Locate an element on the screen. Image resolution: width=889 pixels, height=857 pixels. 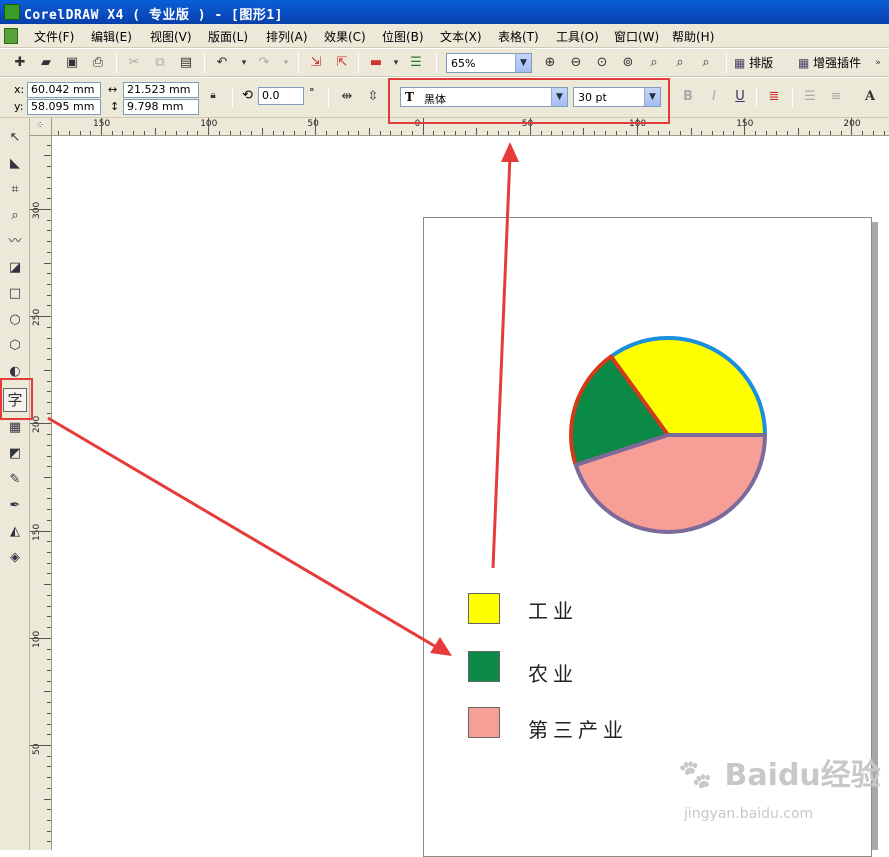
copy-icon: ⧉ is located at coordinates (160, 63).